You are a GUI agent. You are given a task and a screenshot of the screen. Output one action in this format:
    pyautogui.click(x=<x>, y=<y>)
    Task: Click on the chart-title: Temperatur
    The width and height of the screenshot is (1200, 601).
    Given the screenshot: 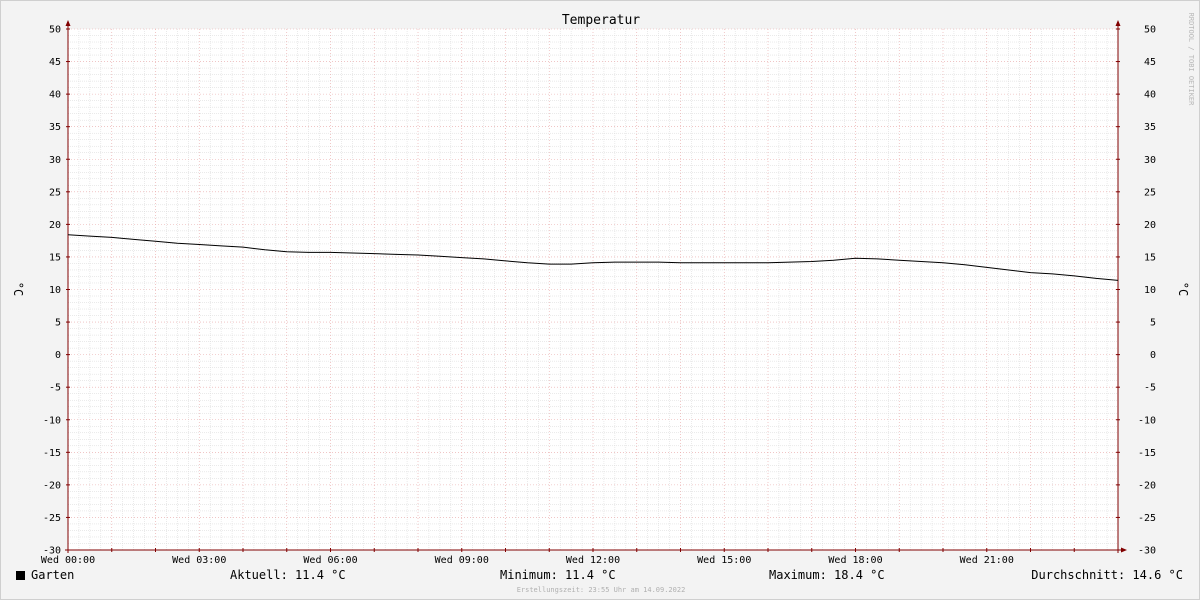 What is the action you would take?
    pyautogui.click(x=601, y=20)
    